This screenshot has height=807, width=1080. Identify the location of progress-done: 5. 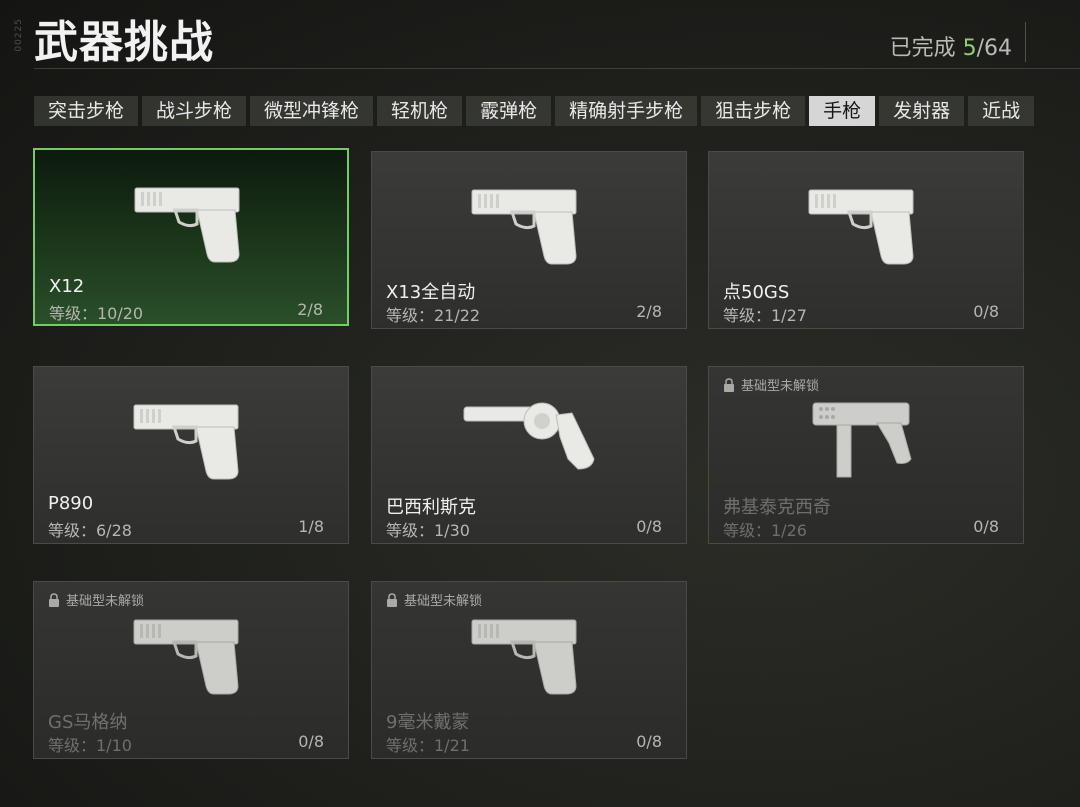
(969, 48).